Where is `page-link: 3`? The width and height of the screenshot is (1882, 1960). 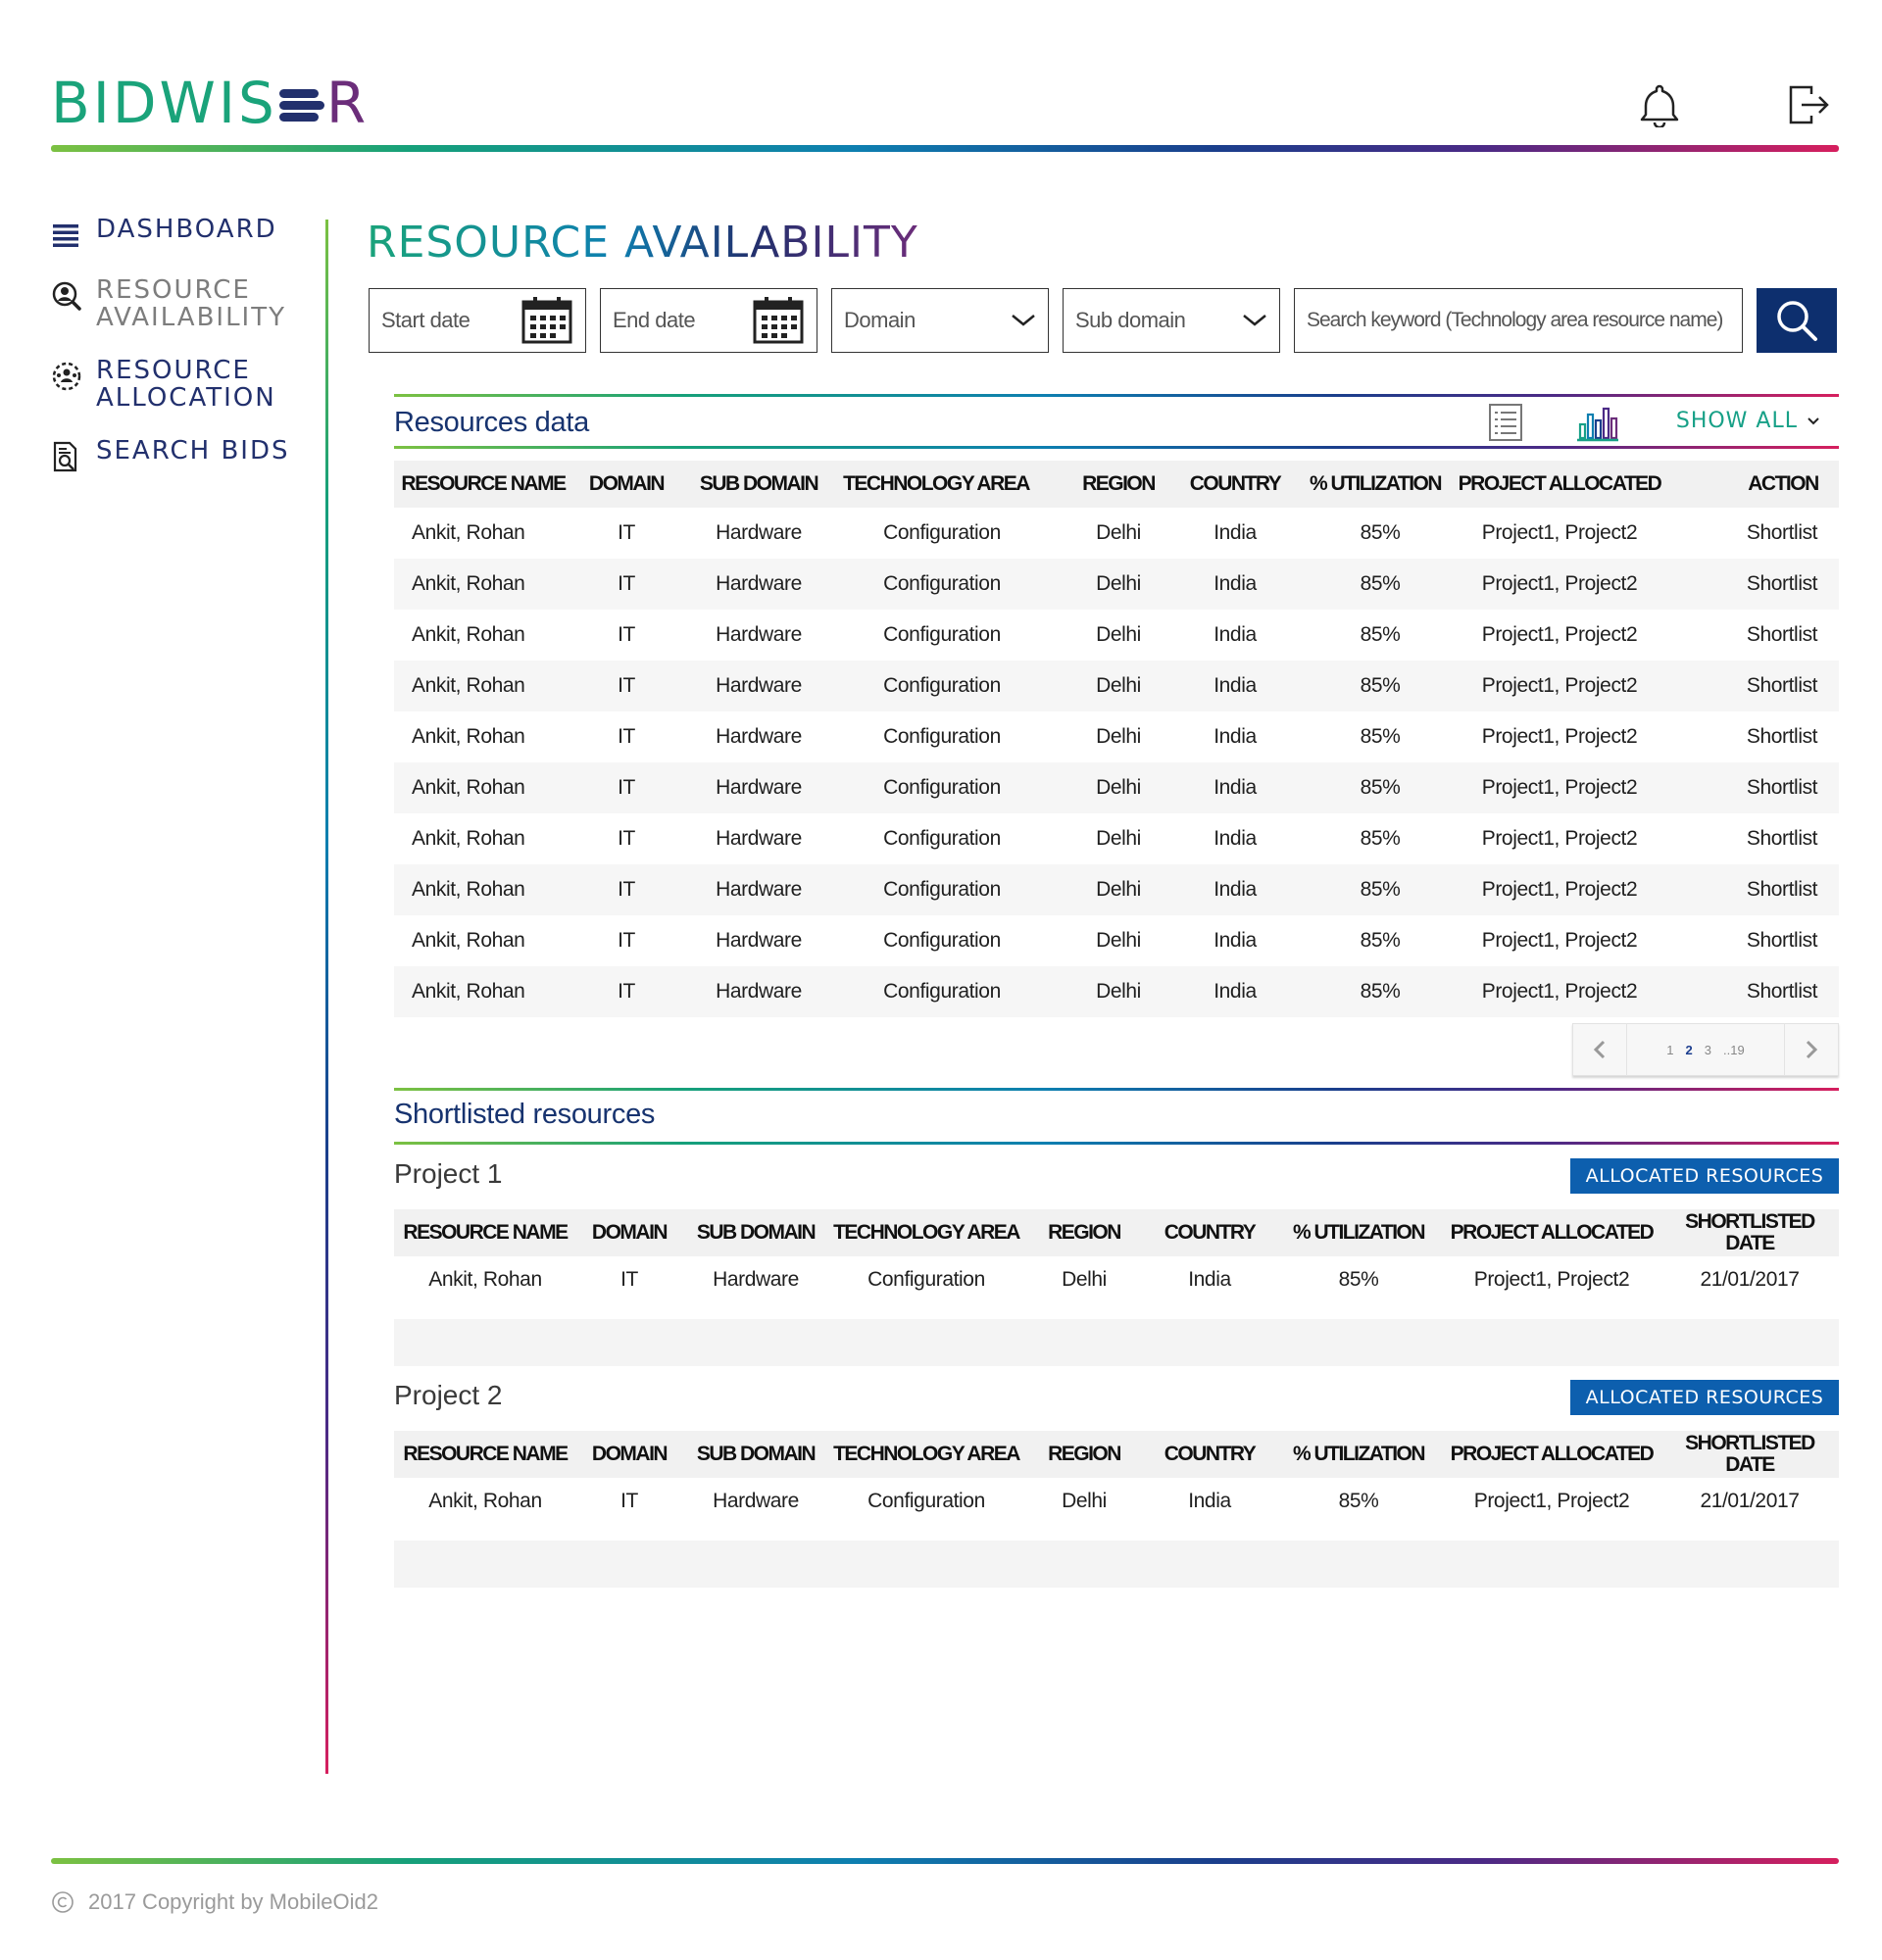
page-link: 3 is located at coordinates (1708, 1050).